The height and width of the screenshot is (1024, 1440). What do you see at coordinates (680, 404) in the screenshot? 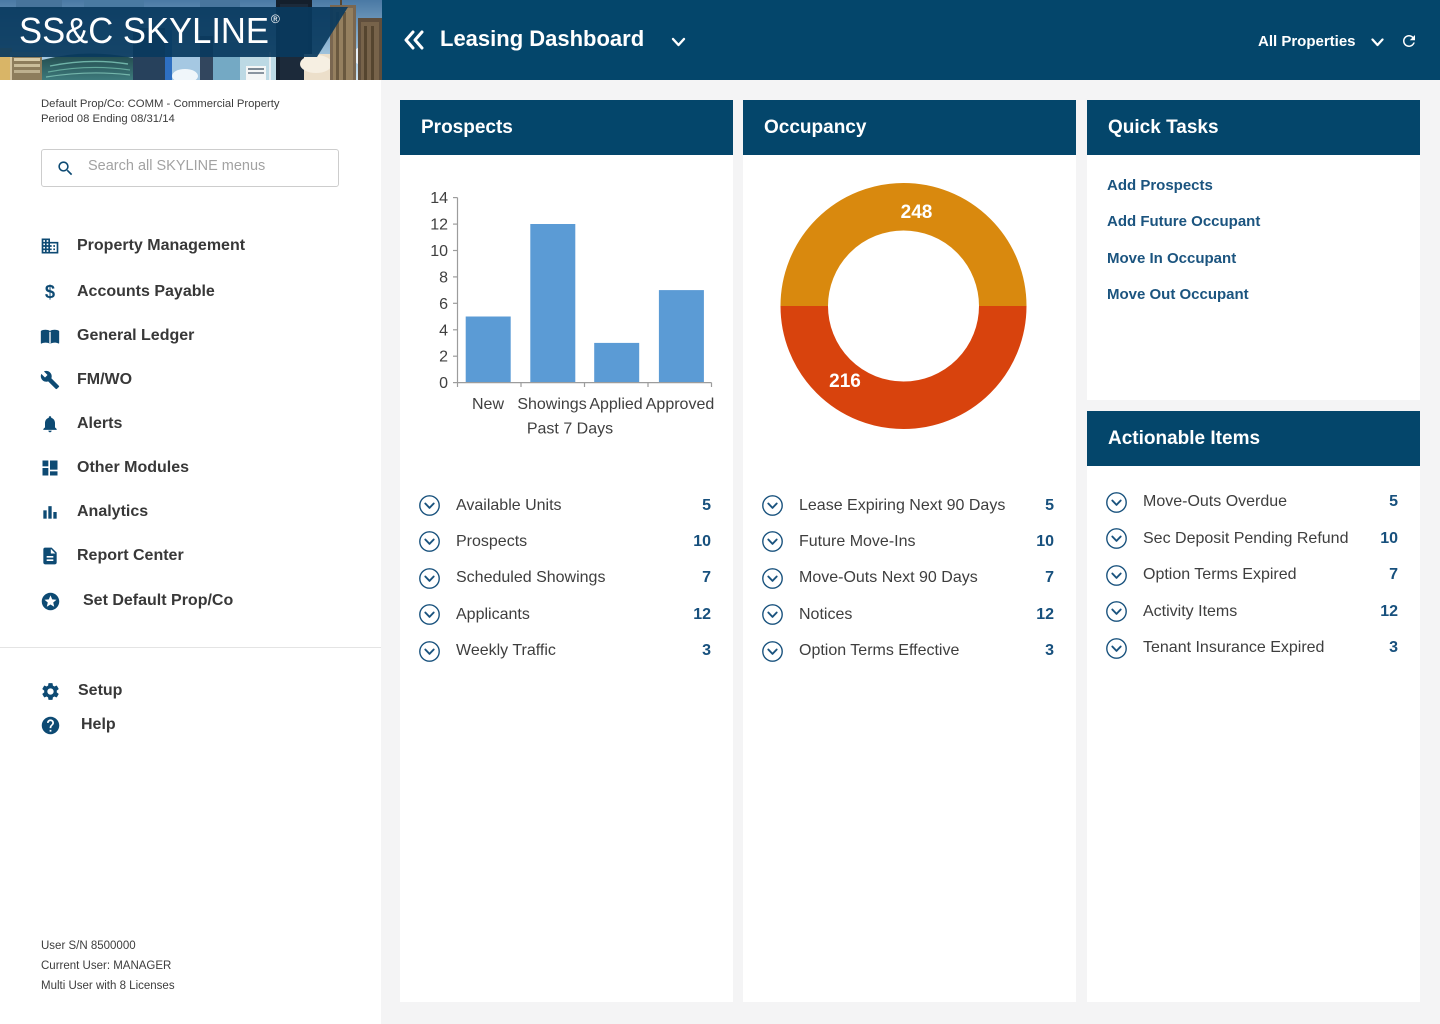
I see `svg-text: Approved` at bounding box center [680, 404].